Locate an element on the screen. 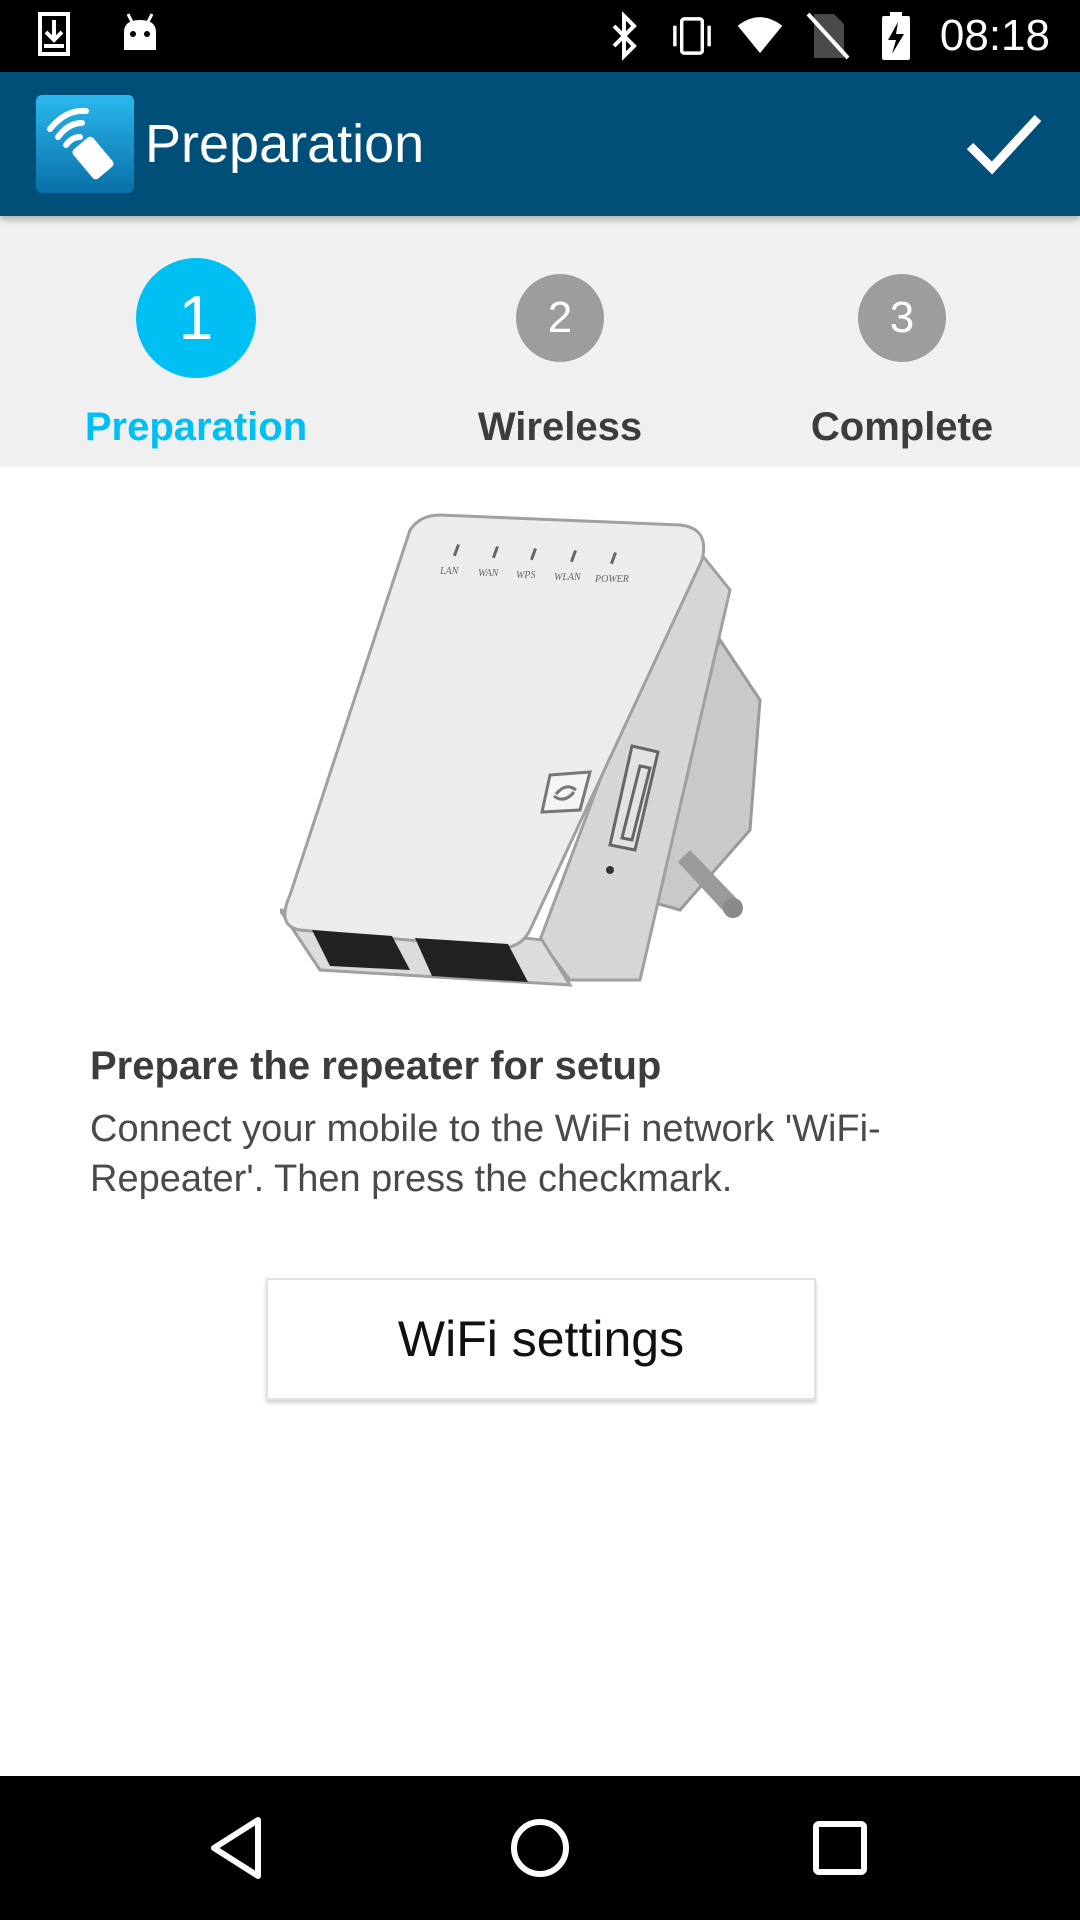  download-icon is located at coordinates (54, 34).